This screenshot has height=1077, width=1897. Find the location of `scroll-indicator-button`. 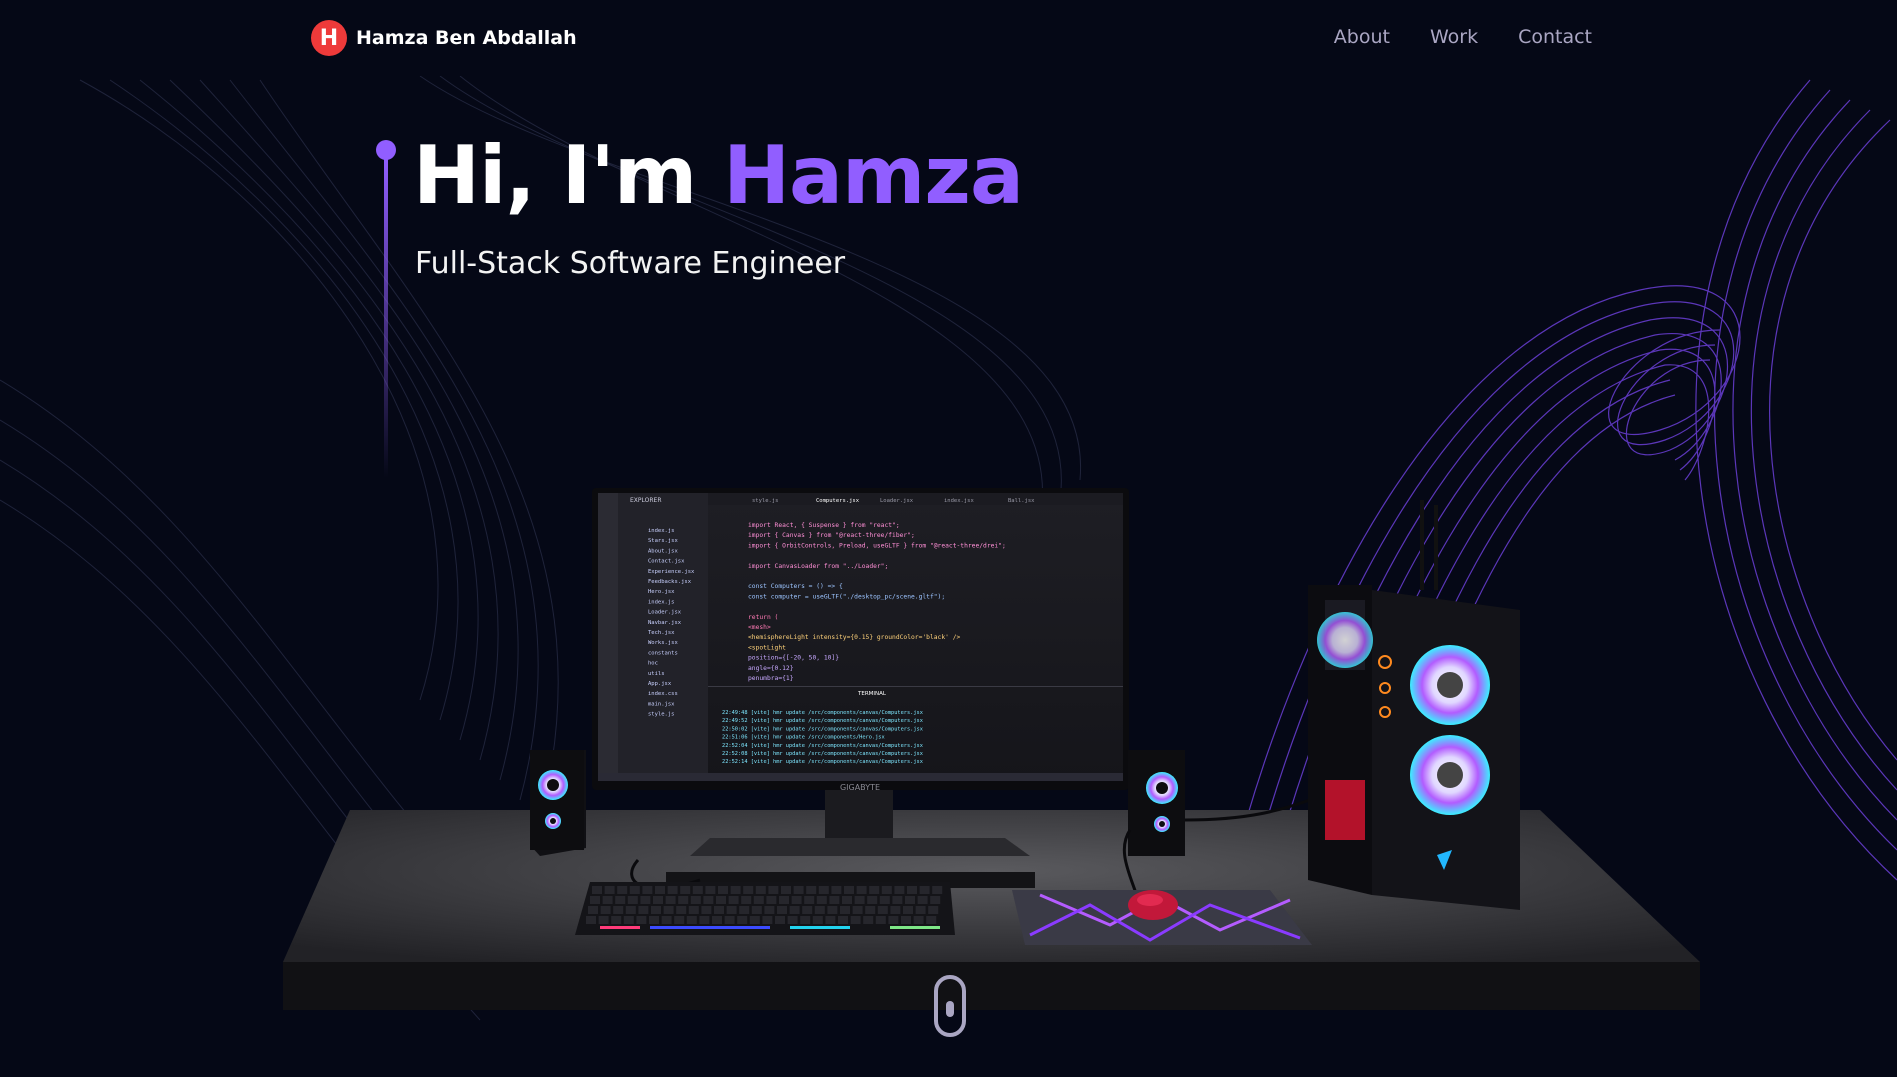

scroll-indicator-button is located at coordinates (950, 1006).